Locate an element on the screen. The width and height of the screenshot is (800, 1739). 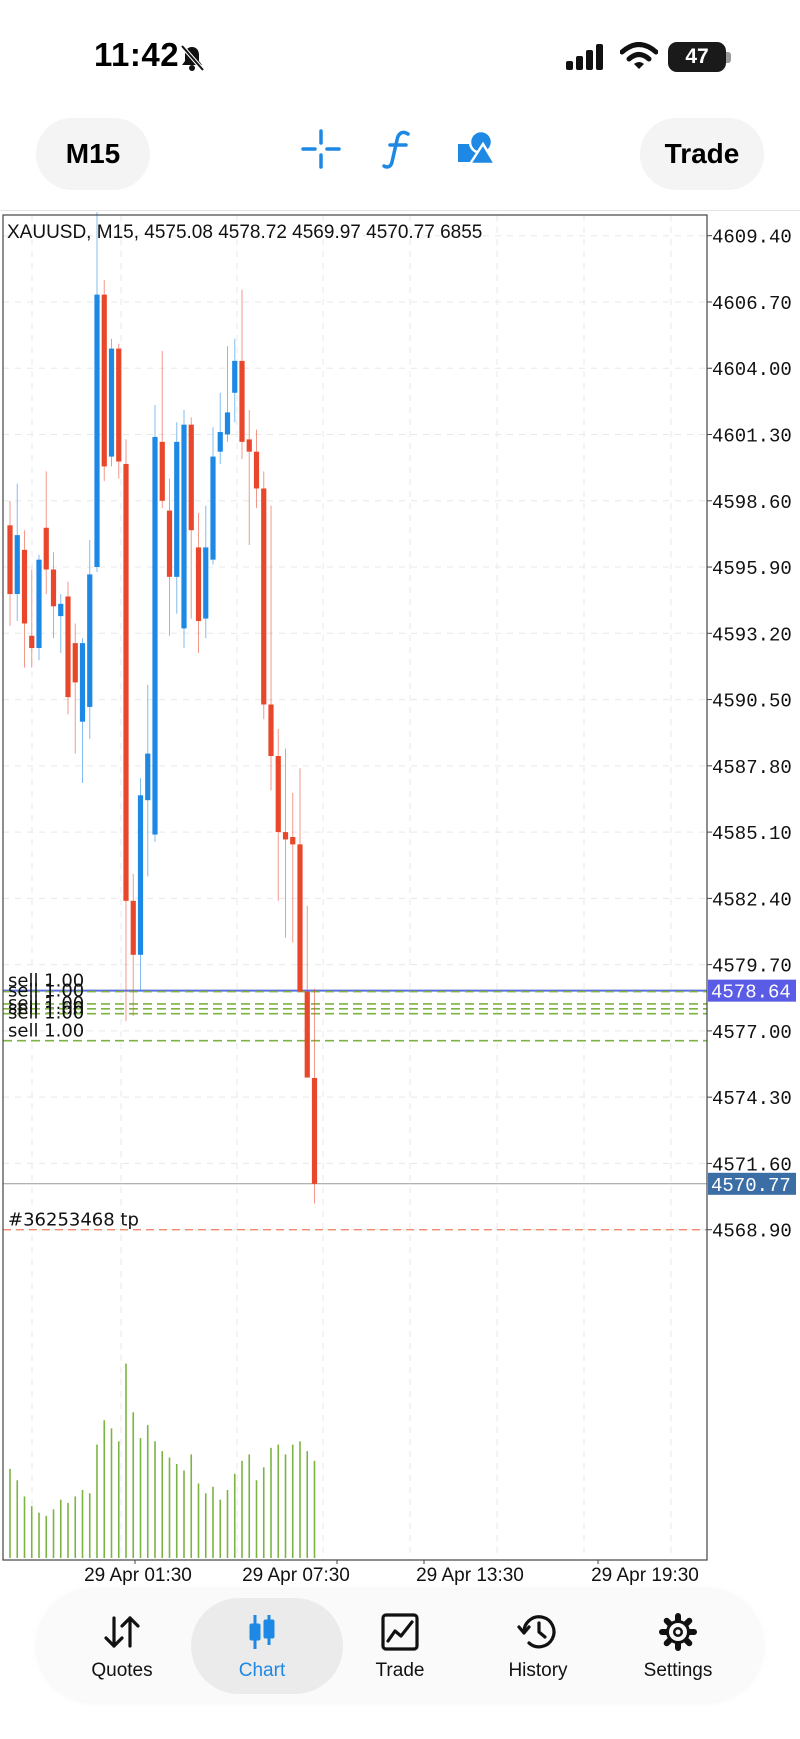
timeframe-button: M15 is located at coordinates (93, 154).